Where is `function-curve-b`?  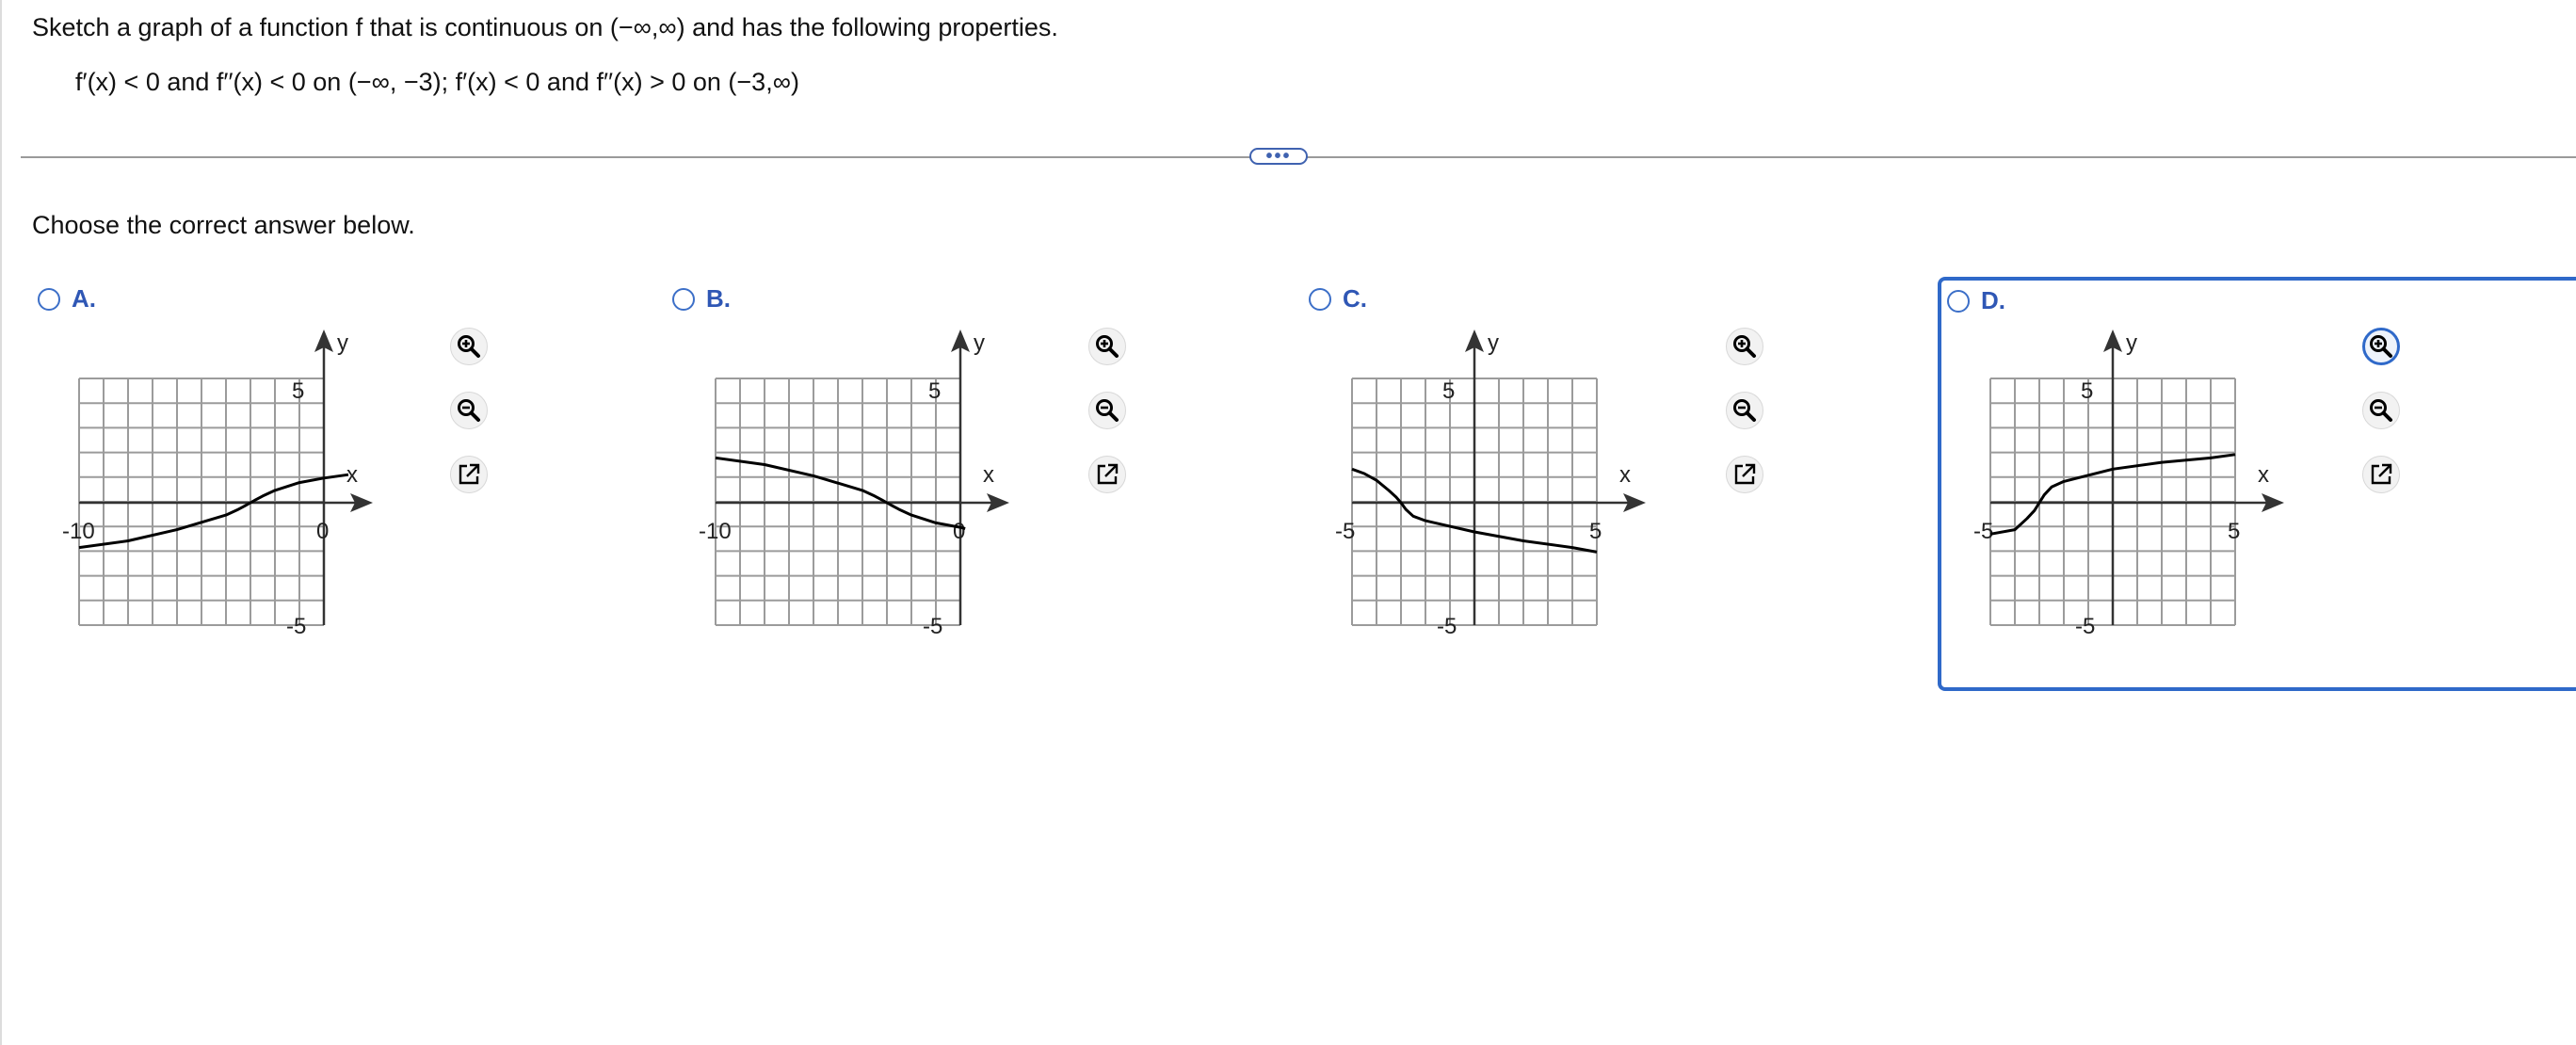 function-curve-b is located at coordinates (840, 493).